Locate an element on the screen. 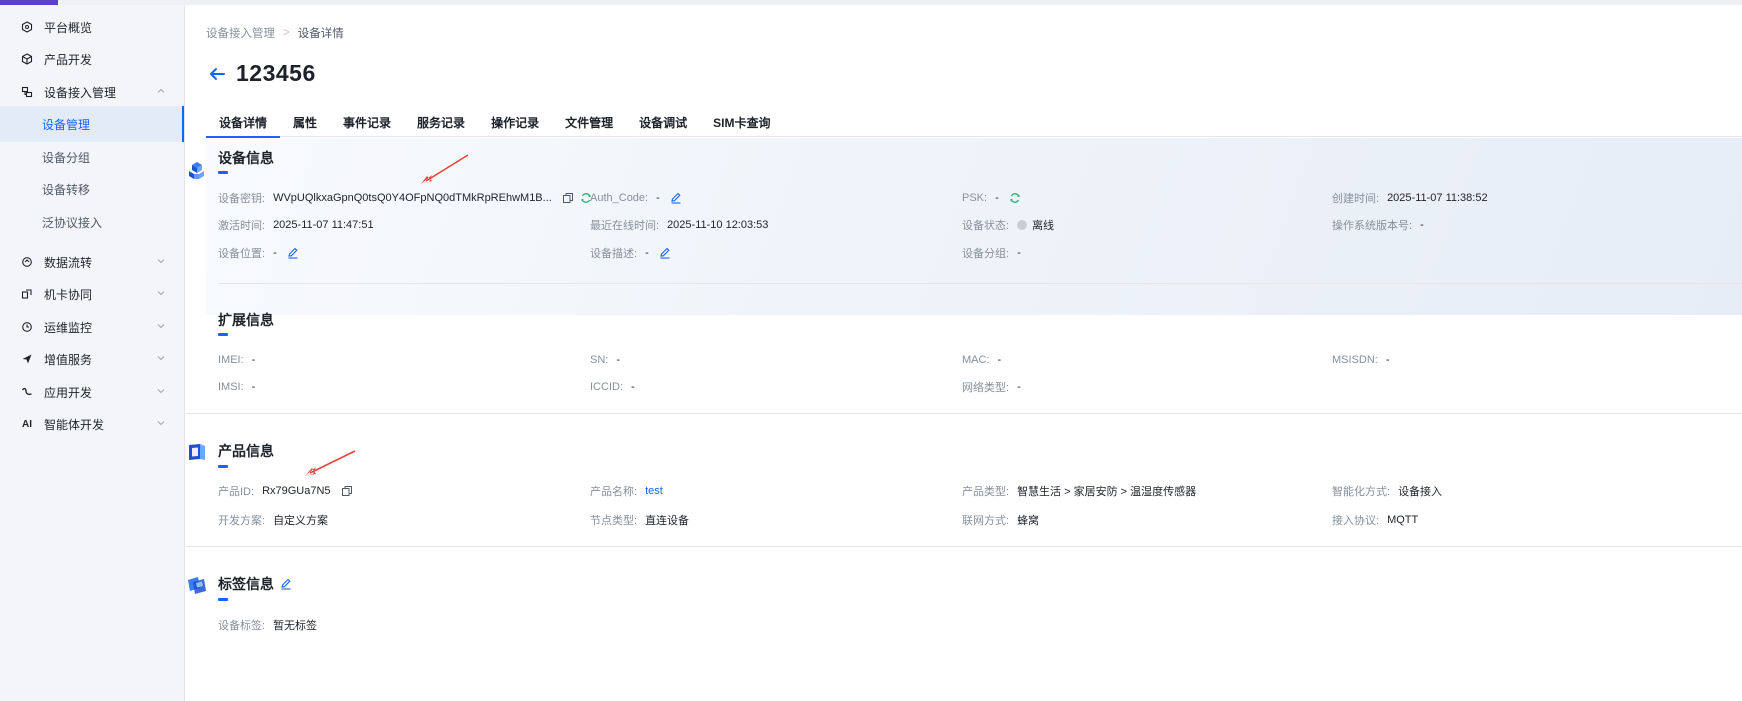 This screenshot has height=701, width=1742. sidebar-item-device-access: 设备接入管理 is located at coordinates (92, 92).